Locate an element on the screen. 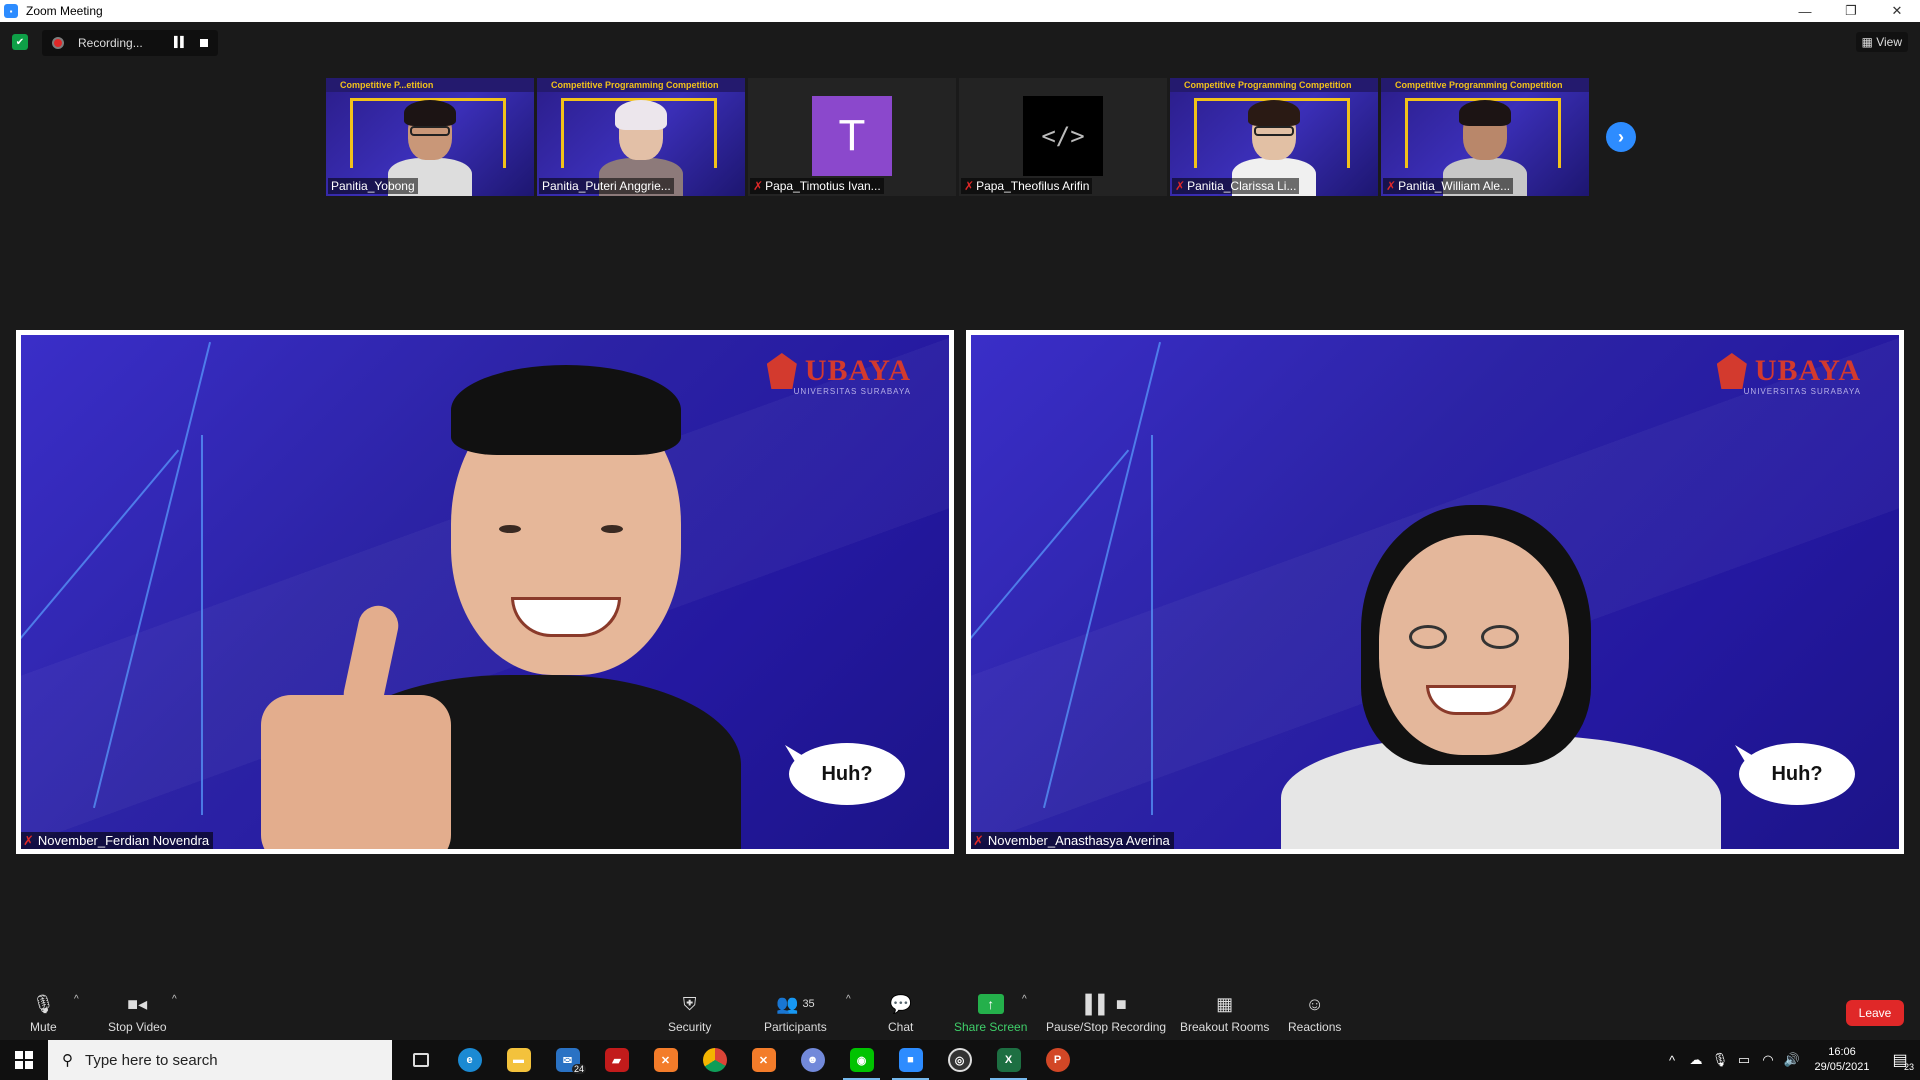  participants-options-chevron-icon: ^ is located at coordinates (848, 999).